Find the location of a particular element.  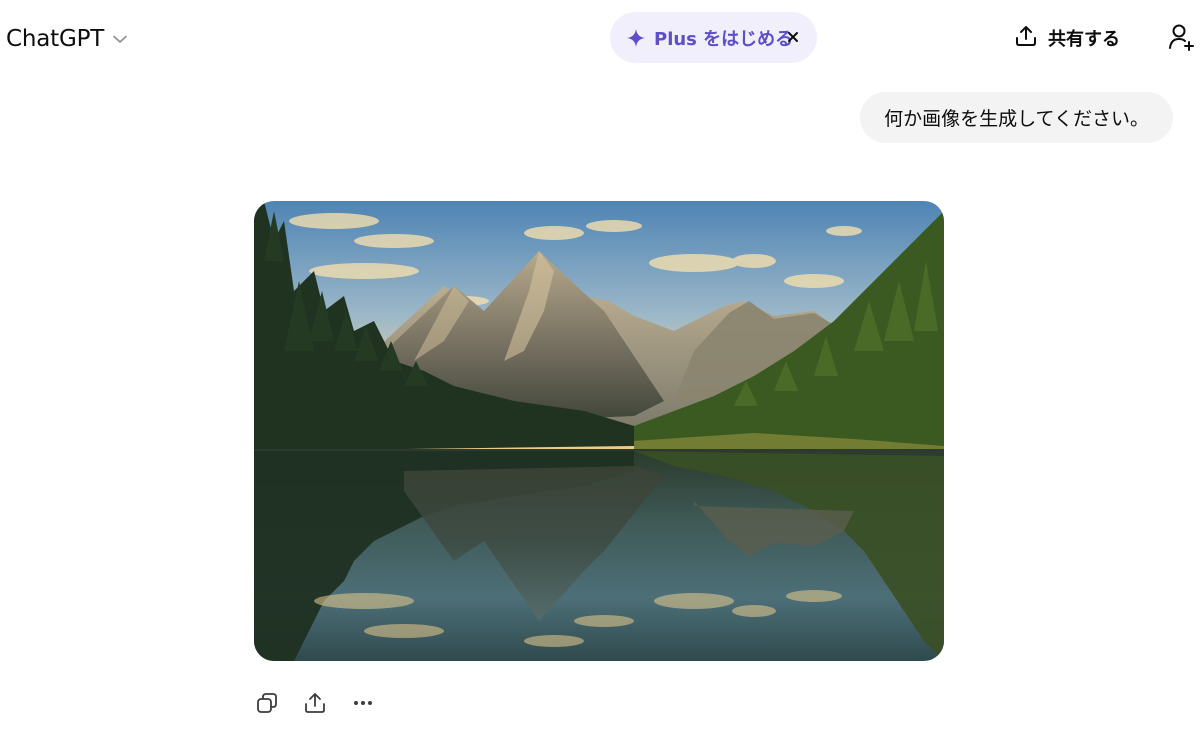

share-button: 共有する is located at coordinates (1067, 38).